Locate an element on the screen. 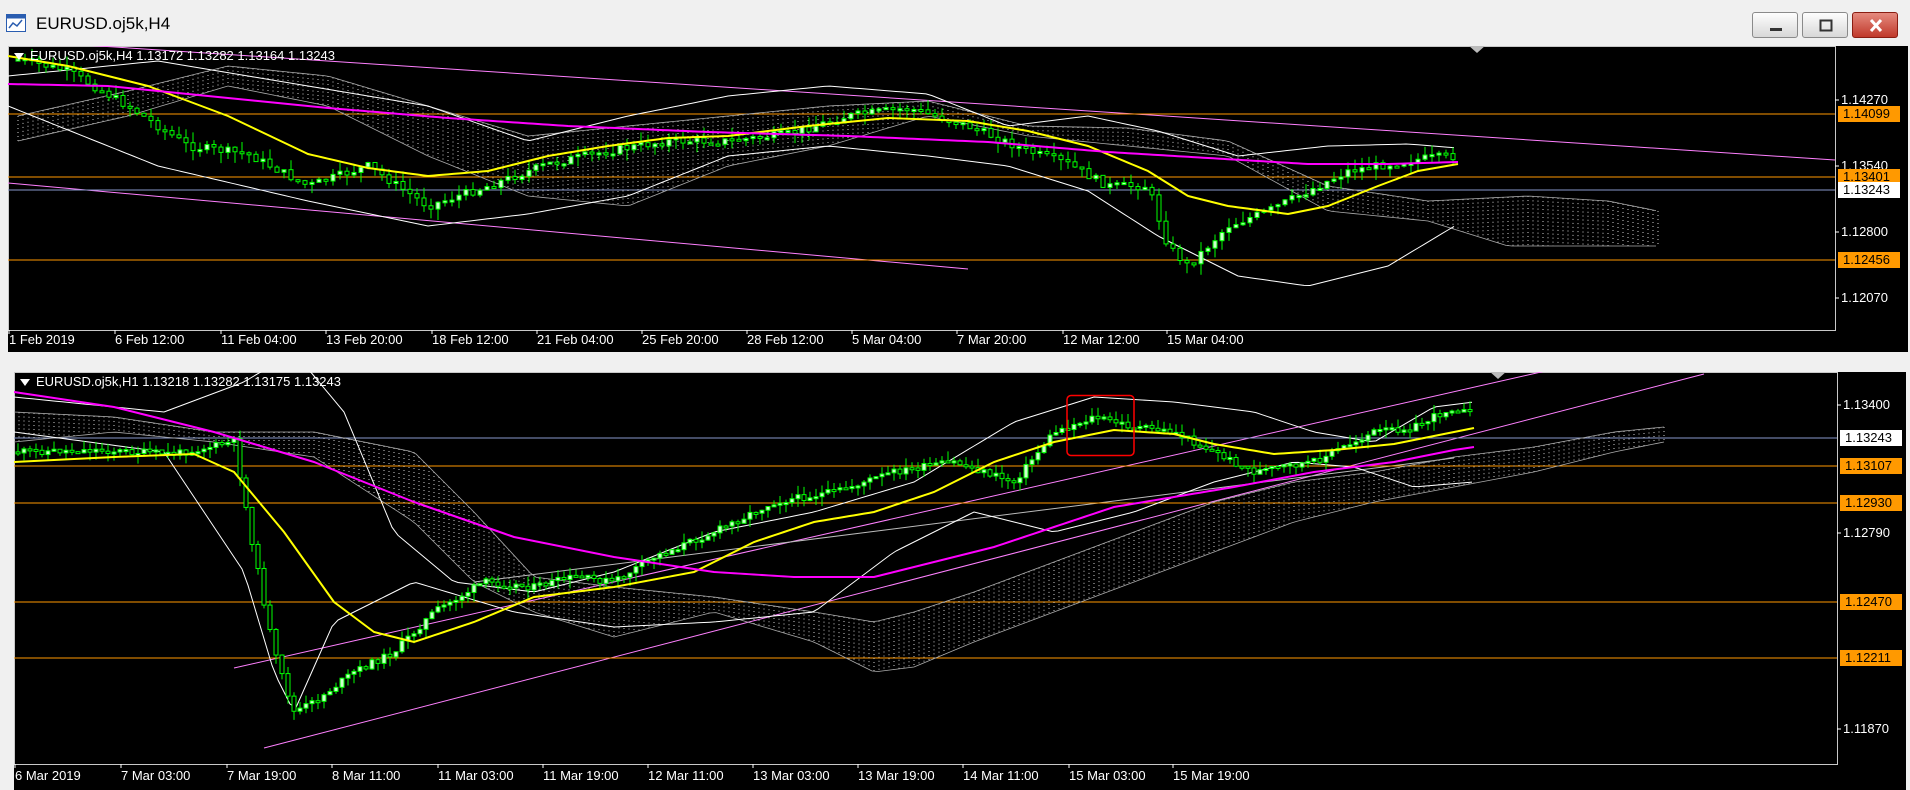 The width and height of the screenshot is (1910, 790). minimize-button is located at coordinates (1775, 25).